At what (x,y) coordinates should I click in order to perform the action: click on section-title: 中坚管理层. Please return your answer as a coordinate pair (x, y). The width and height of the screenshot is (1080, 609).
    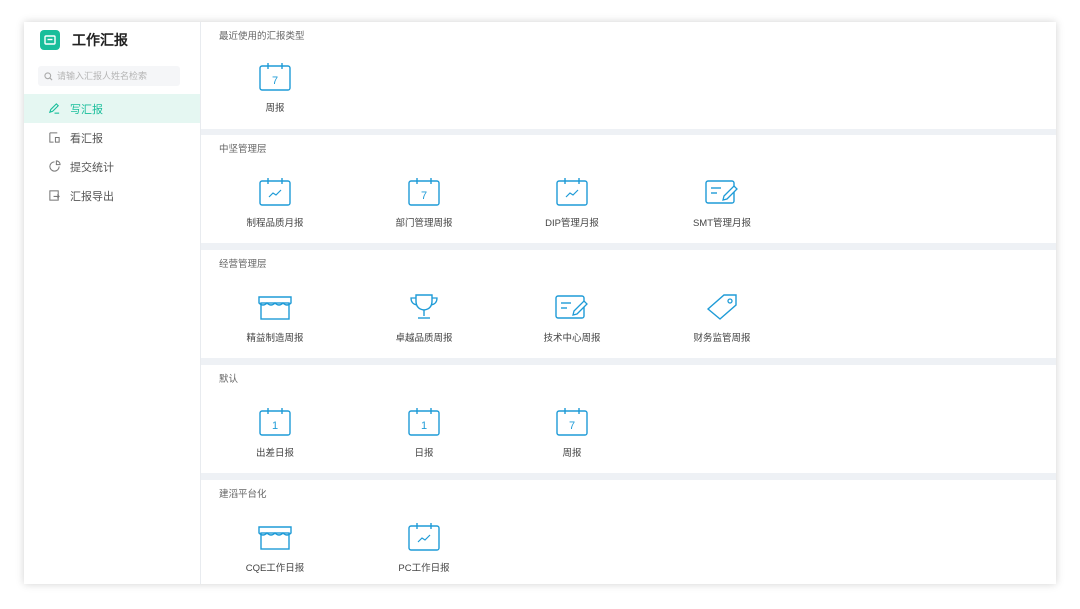
    Looking at the image, I should click on (243, 149).